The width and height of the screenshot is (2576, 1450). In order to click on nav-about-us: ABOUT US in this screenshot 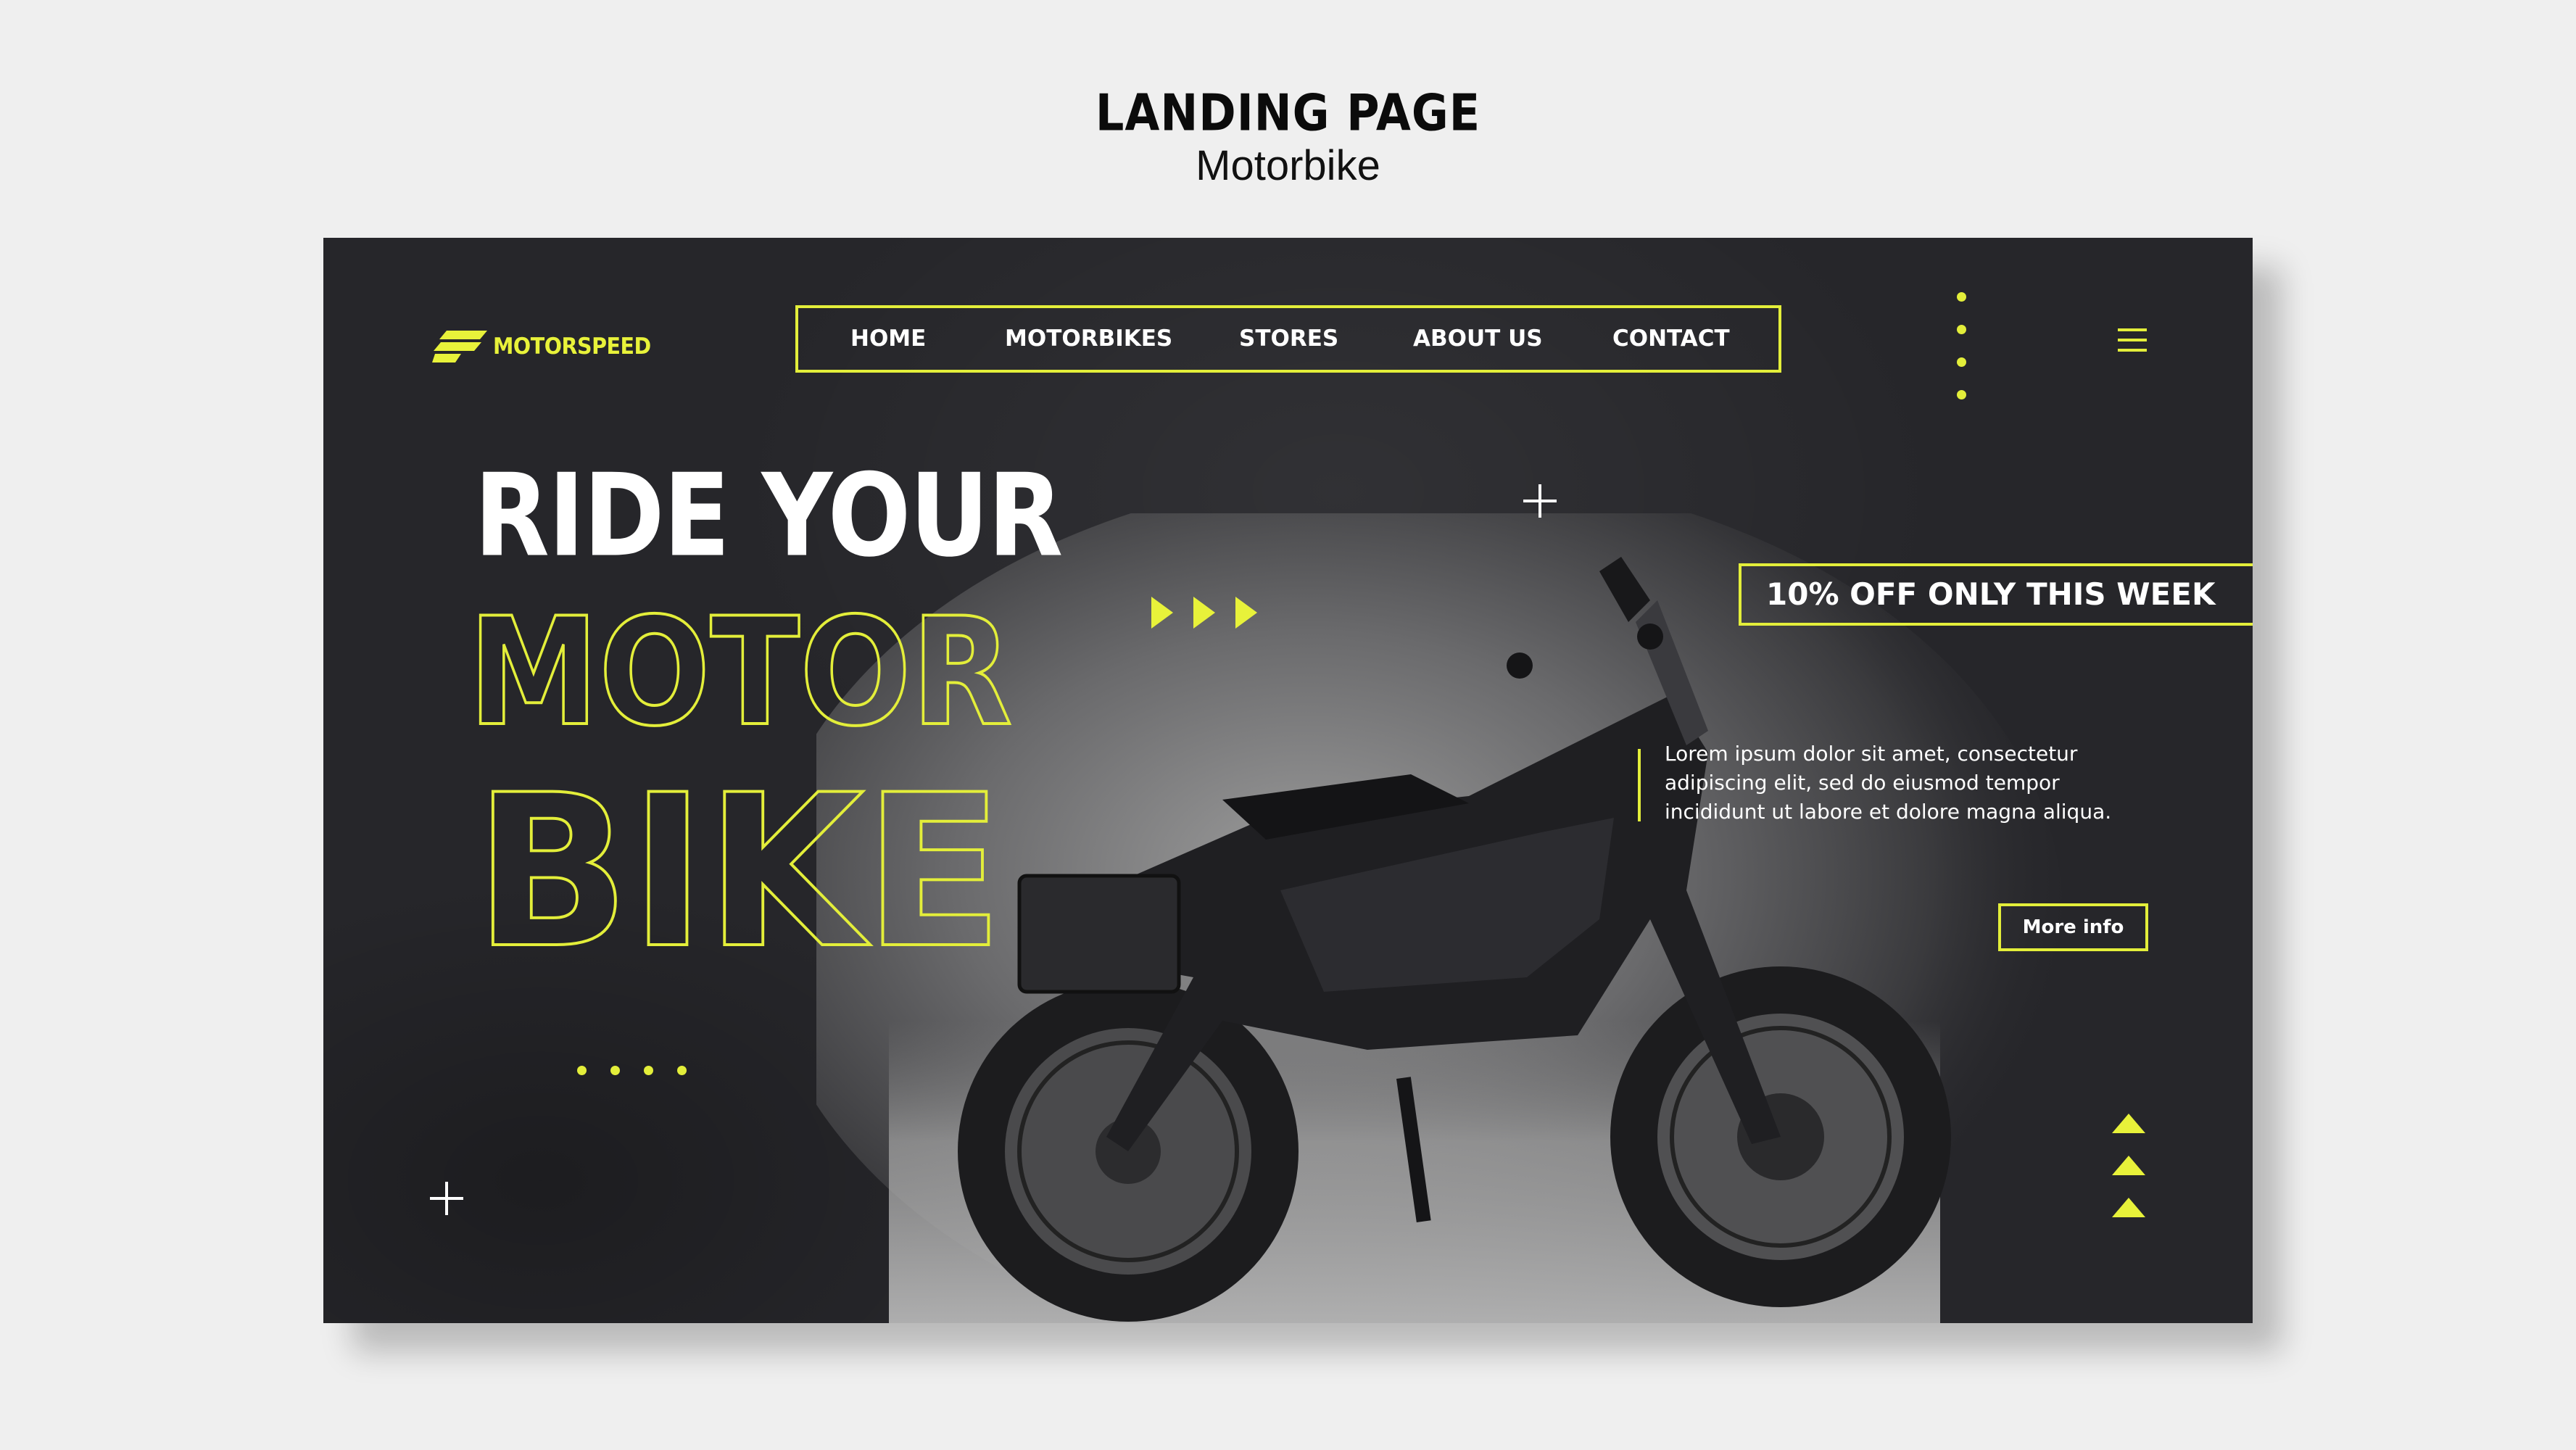, I will do `click(1478, 339)`.